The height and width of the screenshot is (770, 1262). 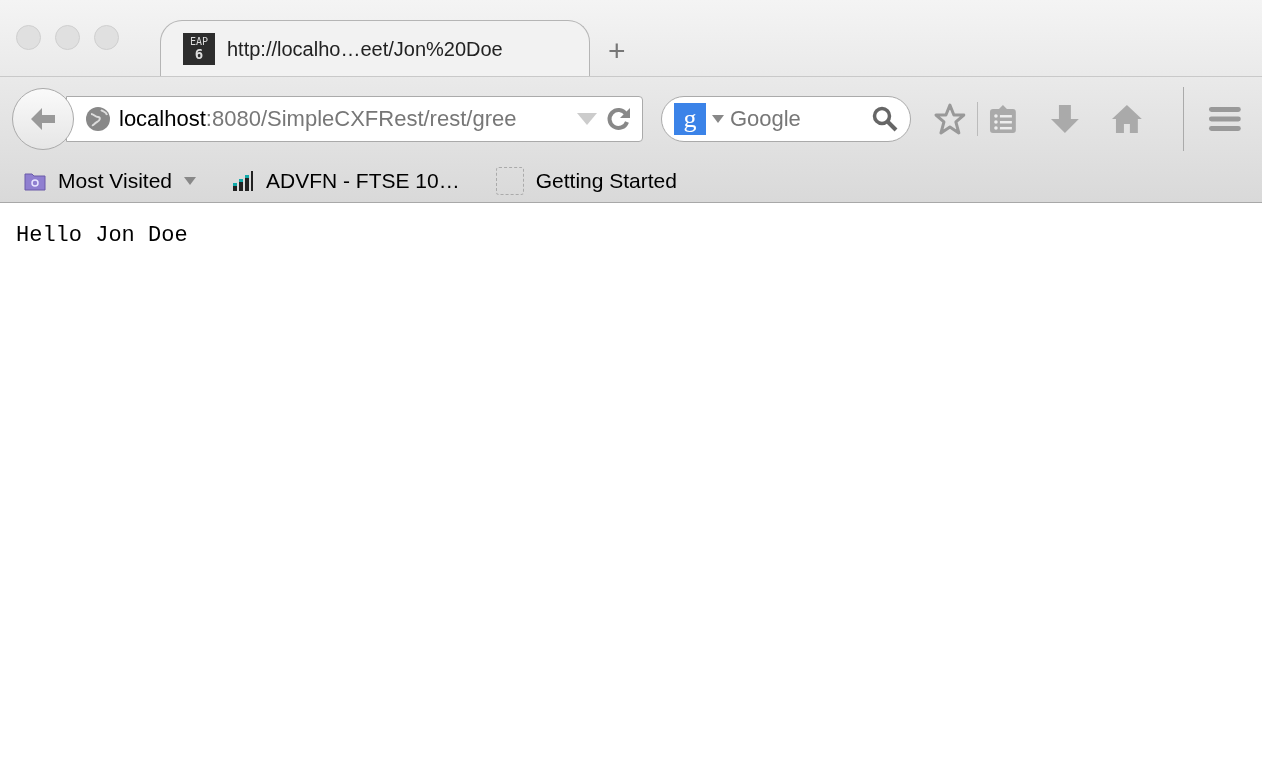 I want to click on bar-chart-icon, so click(x=243, y=181).